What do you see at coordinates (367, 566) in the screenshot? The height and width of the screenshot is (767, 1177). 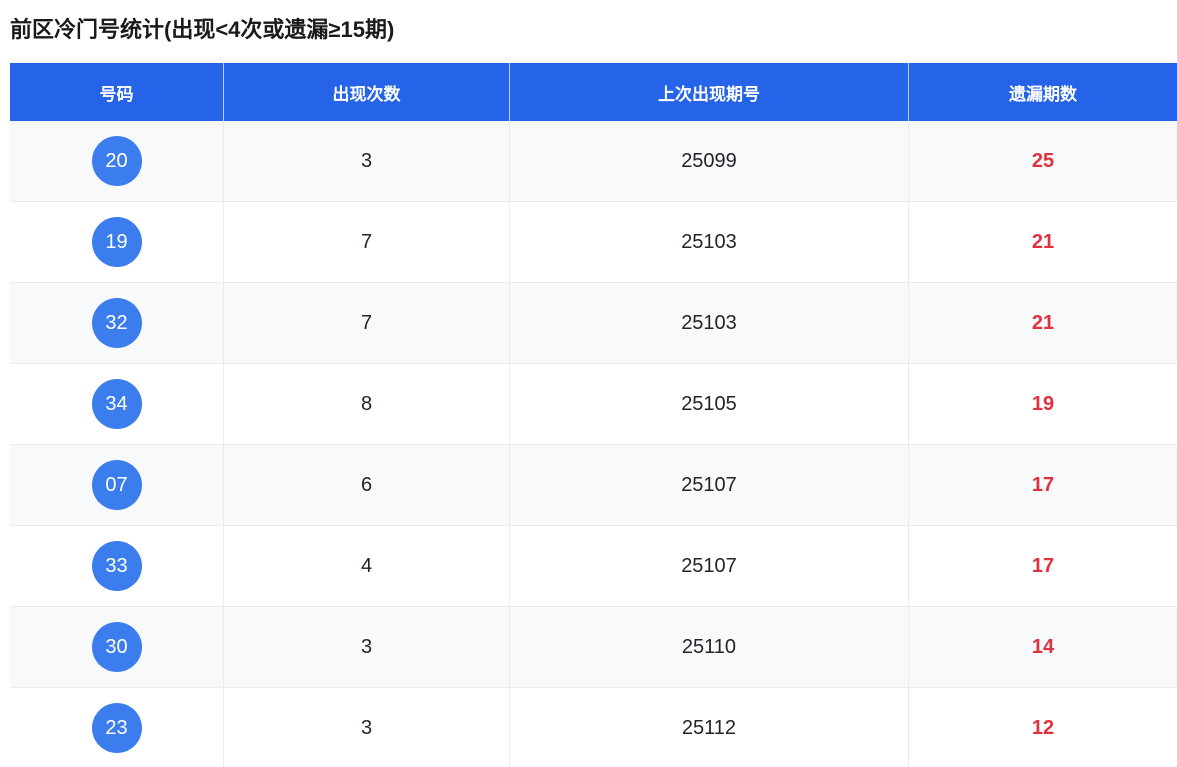 I see `count-cell: 4` at bounding box center [367, 566].